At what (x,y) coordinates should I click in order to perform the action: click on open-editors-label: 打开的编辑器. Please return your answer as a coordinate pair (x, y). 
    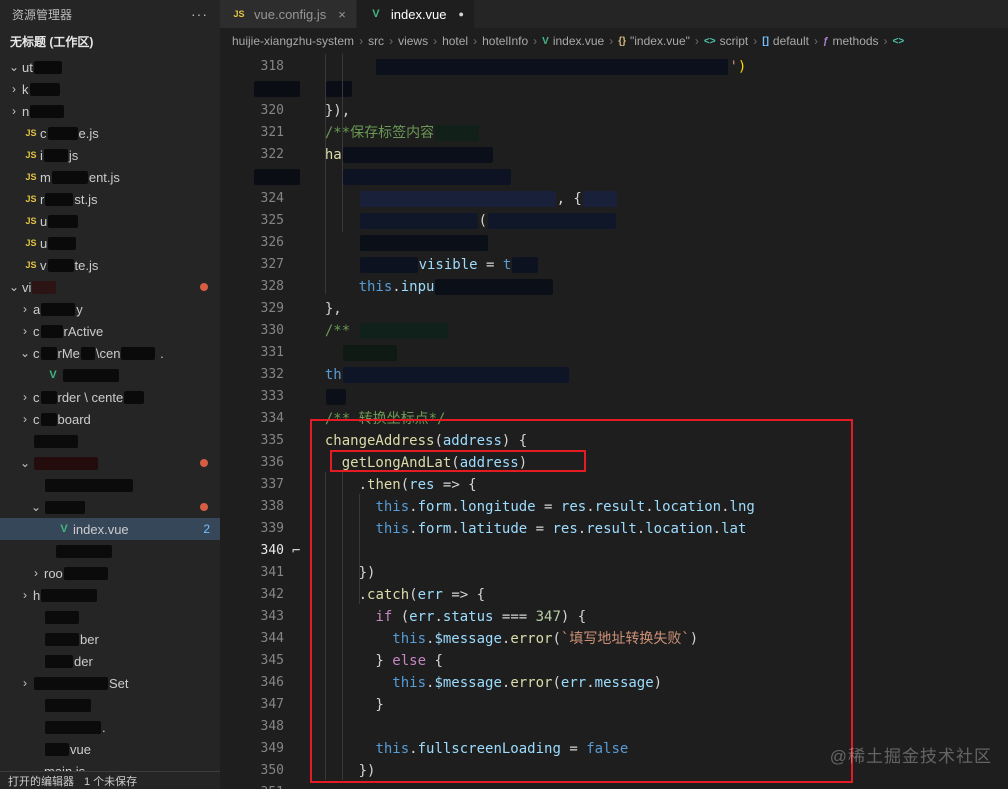
    Looking at the image, I should click on (41, 781).